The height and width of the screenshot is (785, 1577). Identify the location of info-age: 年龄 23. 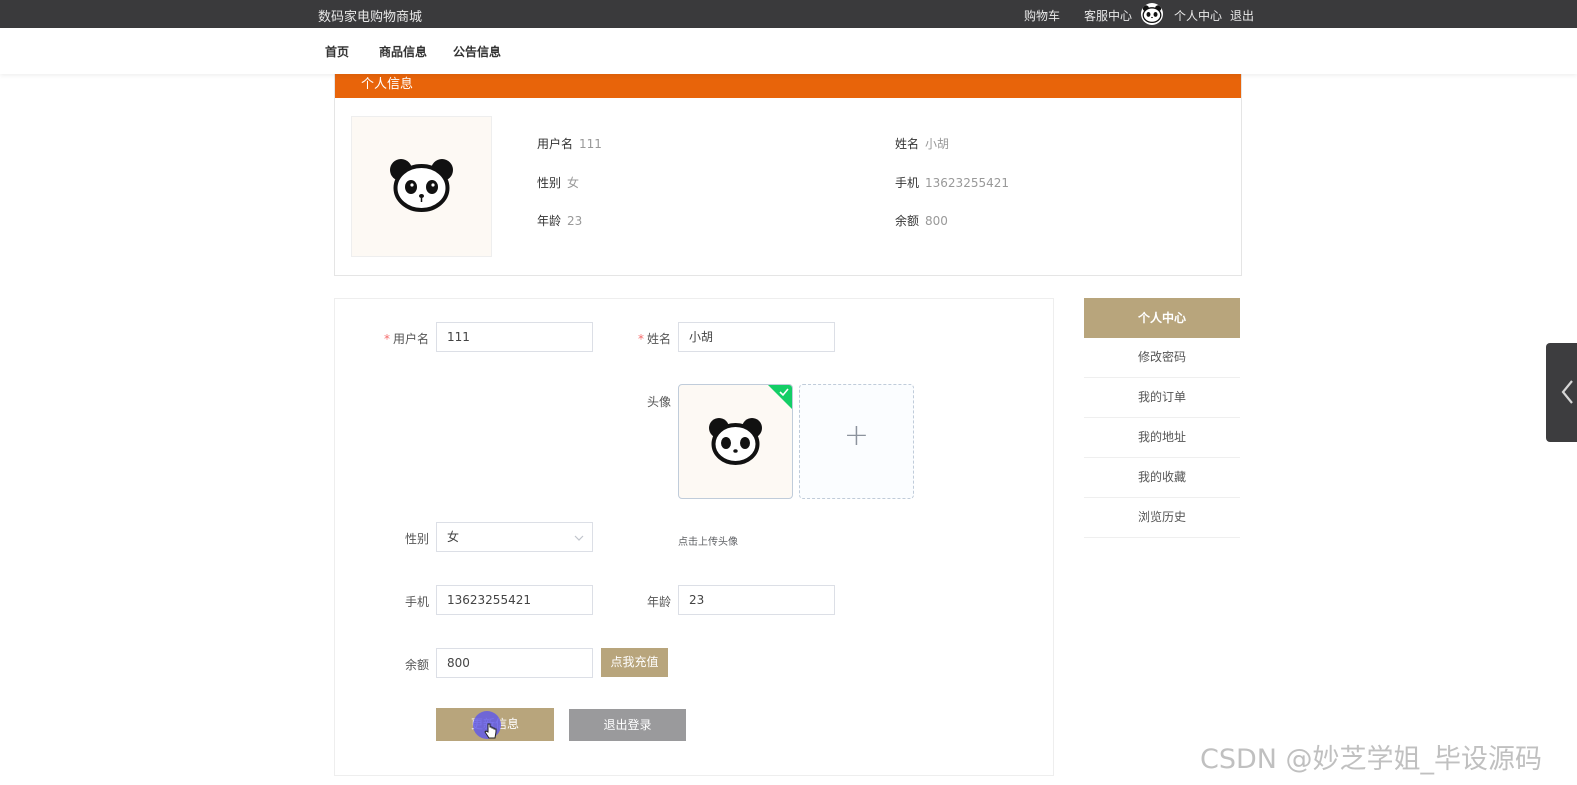
(560, 221).